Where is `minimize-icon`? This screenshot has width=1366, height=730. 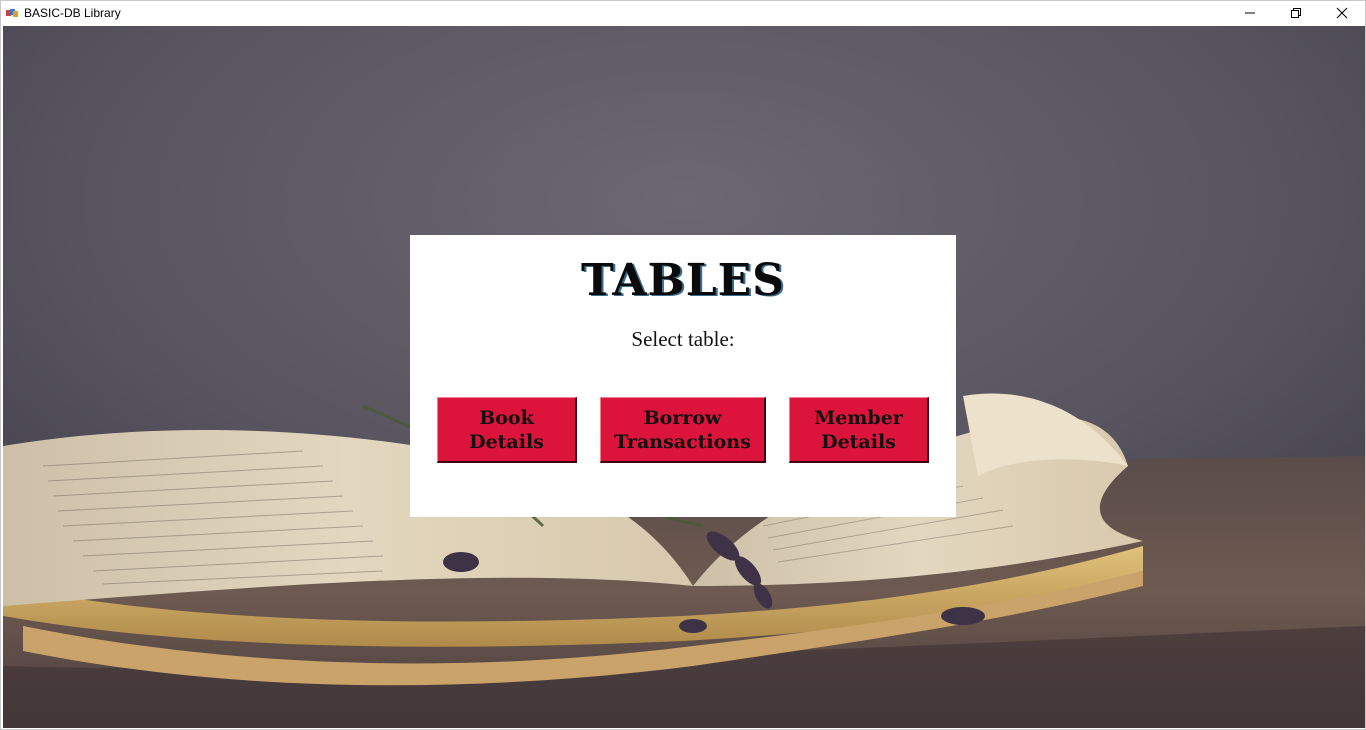
minimize-icon is located at coordinates (1250, 13).